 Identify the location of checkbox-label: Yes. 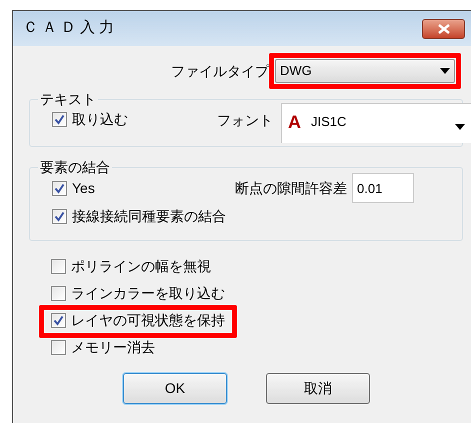
(83, 188).